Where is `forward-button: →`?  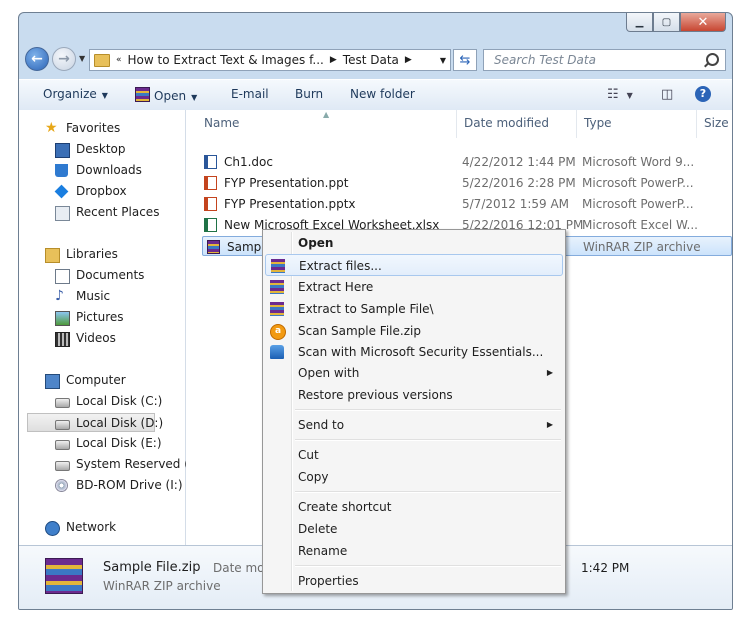 forward-button: → is located at coordinates (64, 59).